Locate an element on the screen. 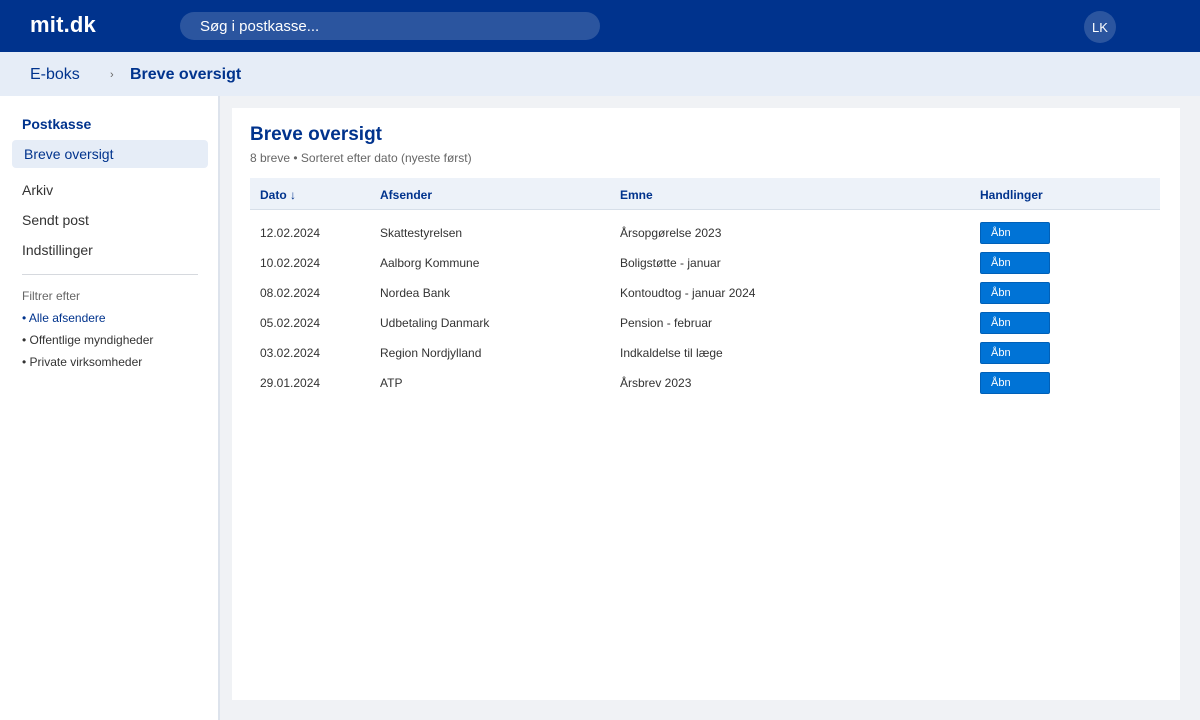 The height and width of the screenshot is (720, 1200). cell-sender: Nordea Bank is located at coordinates (415, 293).